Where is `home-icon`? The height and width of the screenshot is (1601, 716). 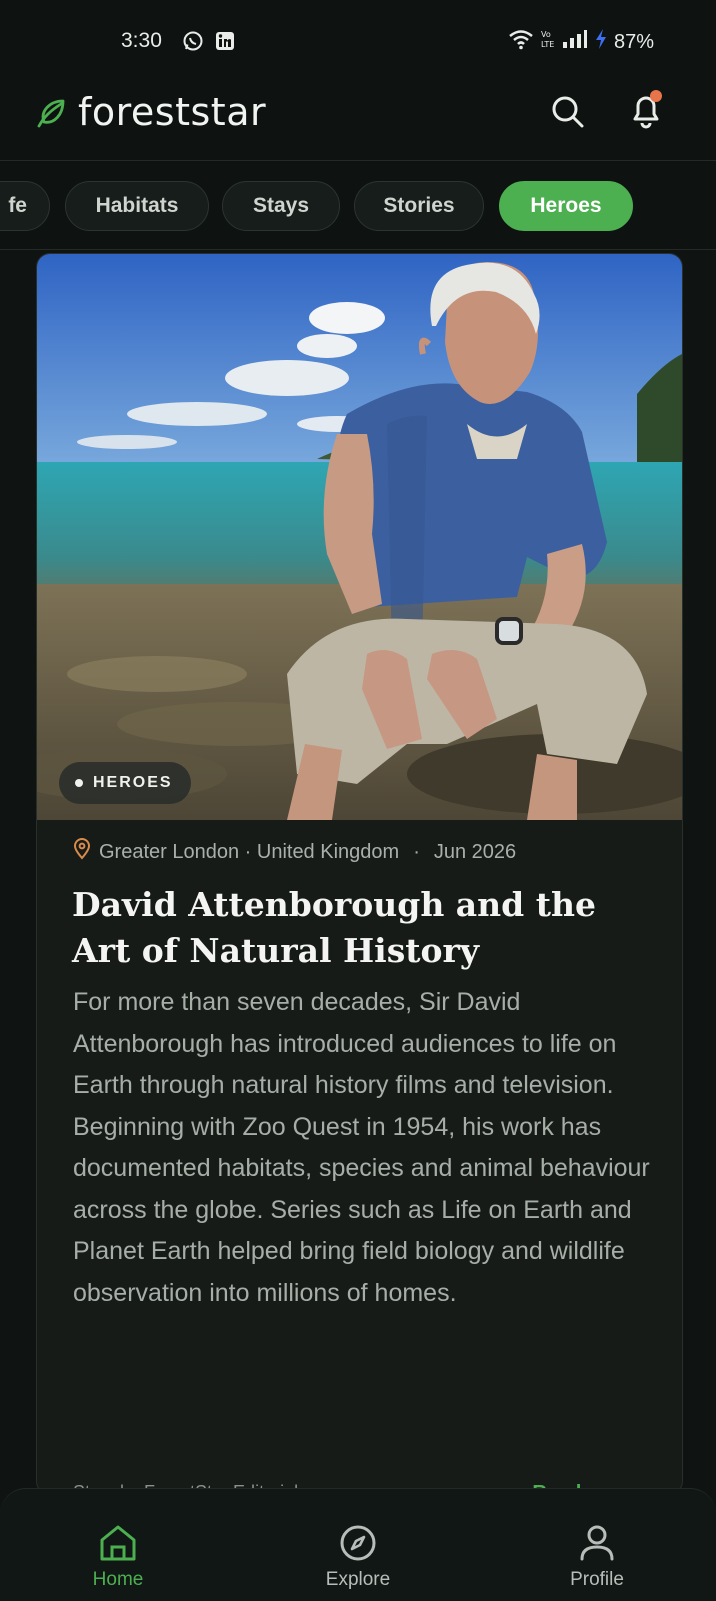 home-icon is located at coordinates (118, 1545).